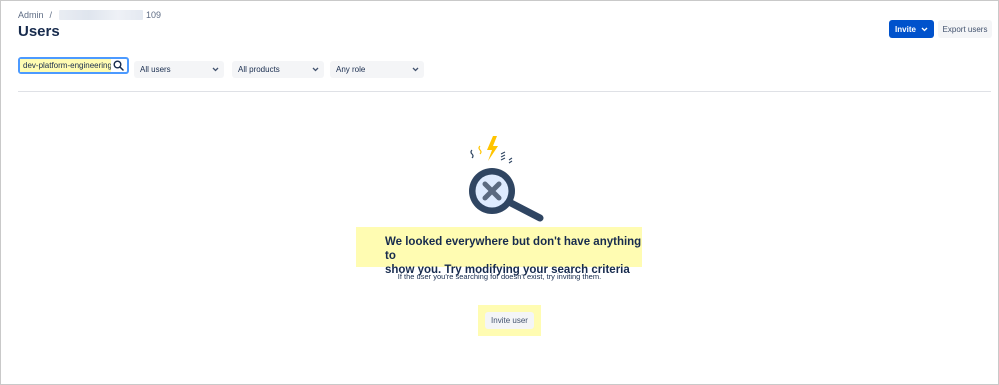 The height and width of the screenshot is (385, 999). What do you see at coordinates (504, 91) in the screenshot?
I see `header-divider` at bounding box center [504, 91].